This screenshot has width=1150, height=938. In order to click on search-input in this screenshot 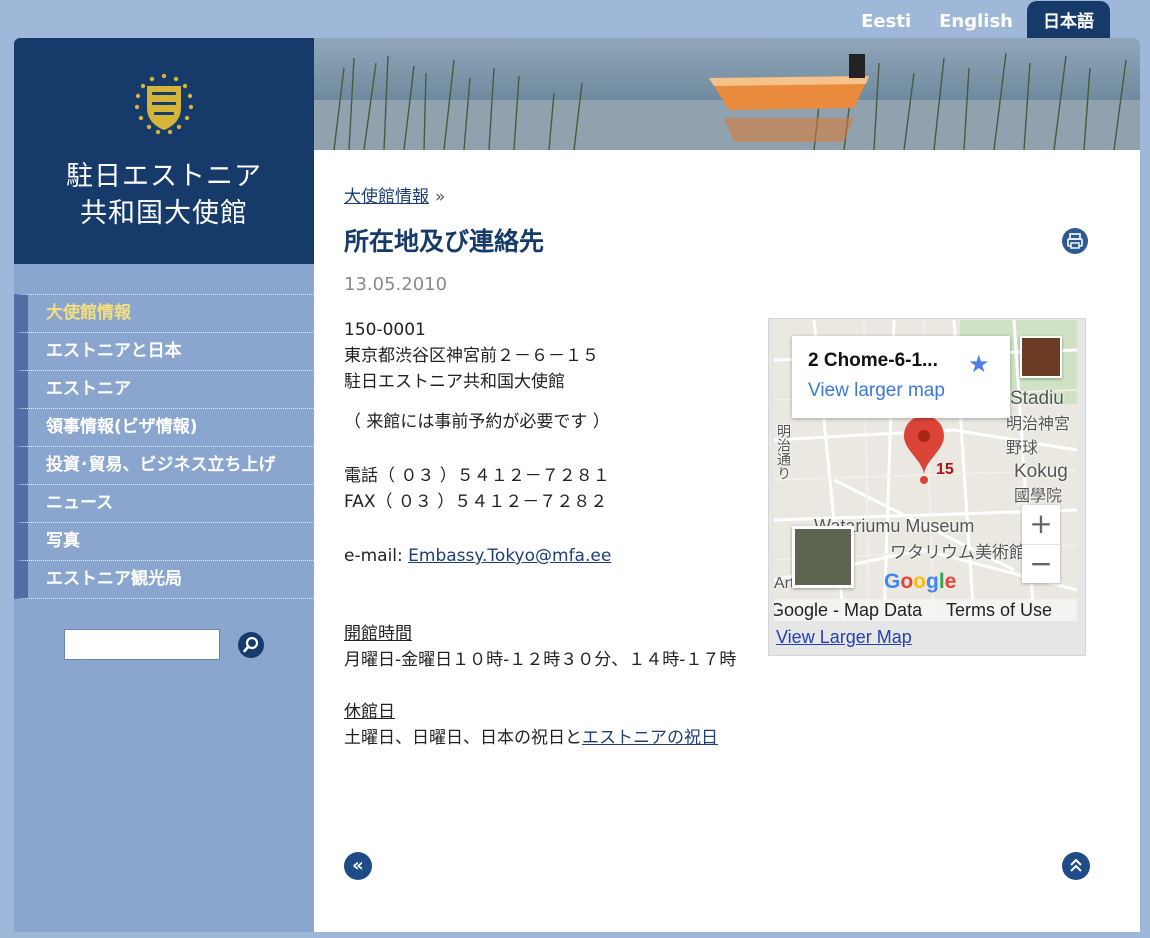, I will do `click(142, 644)`.